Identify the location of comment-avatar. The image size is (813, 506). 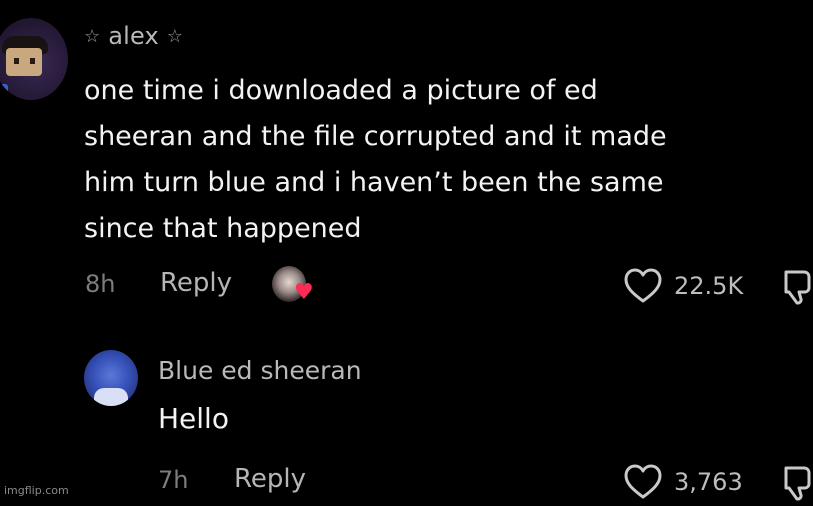
(34, 59).